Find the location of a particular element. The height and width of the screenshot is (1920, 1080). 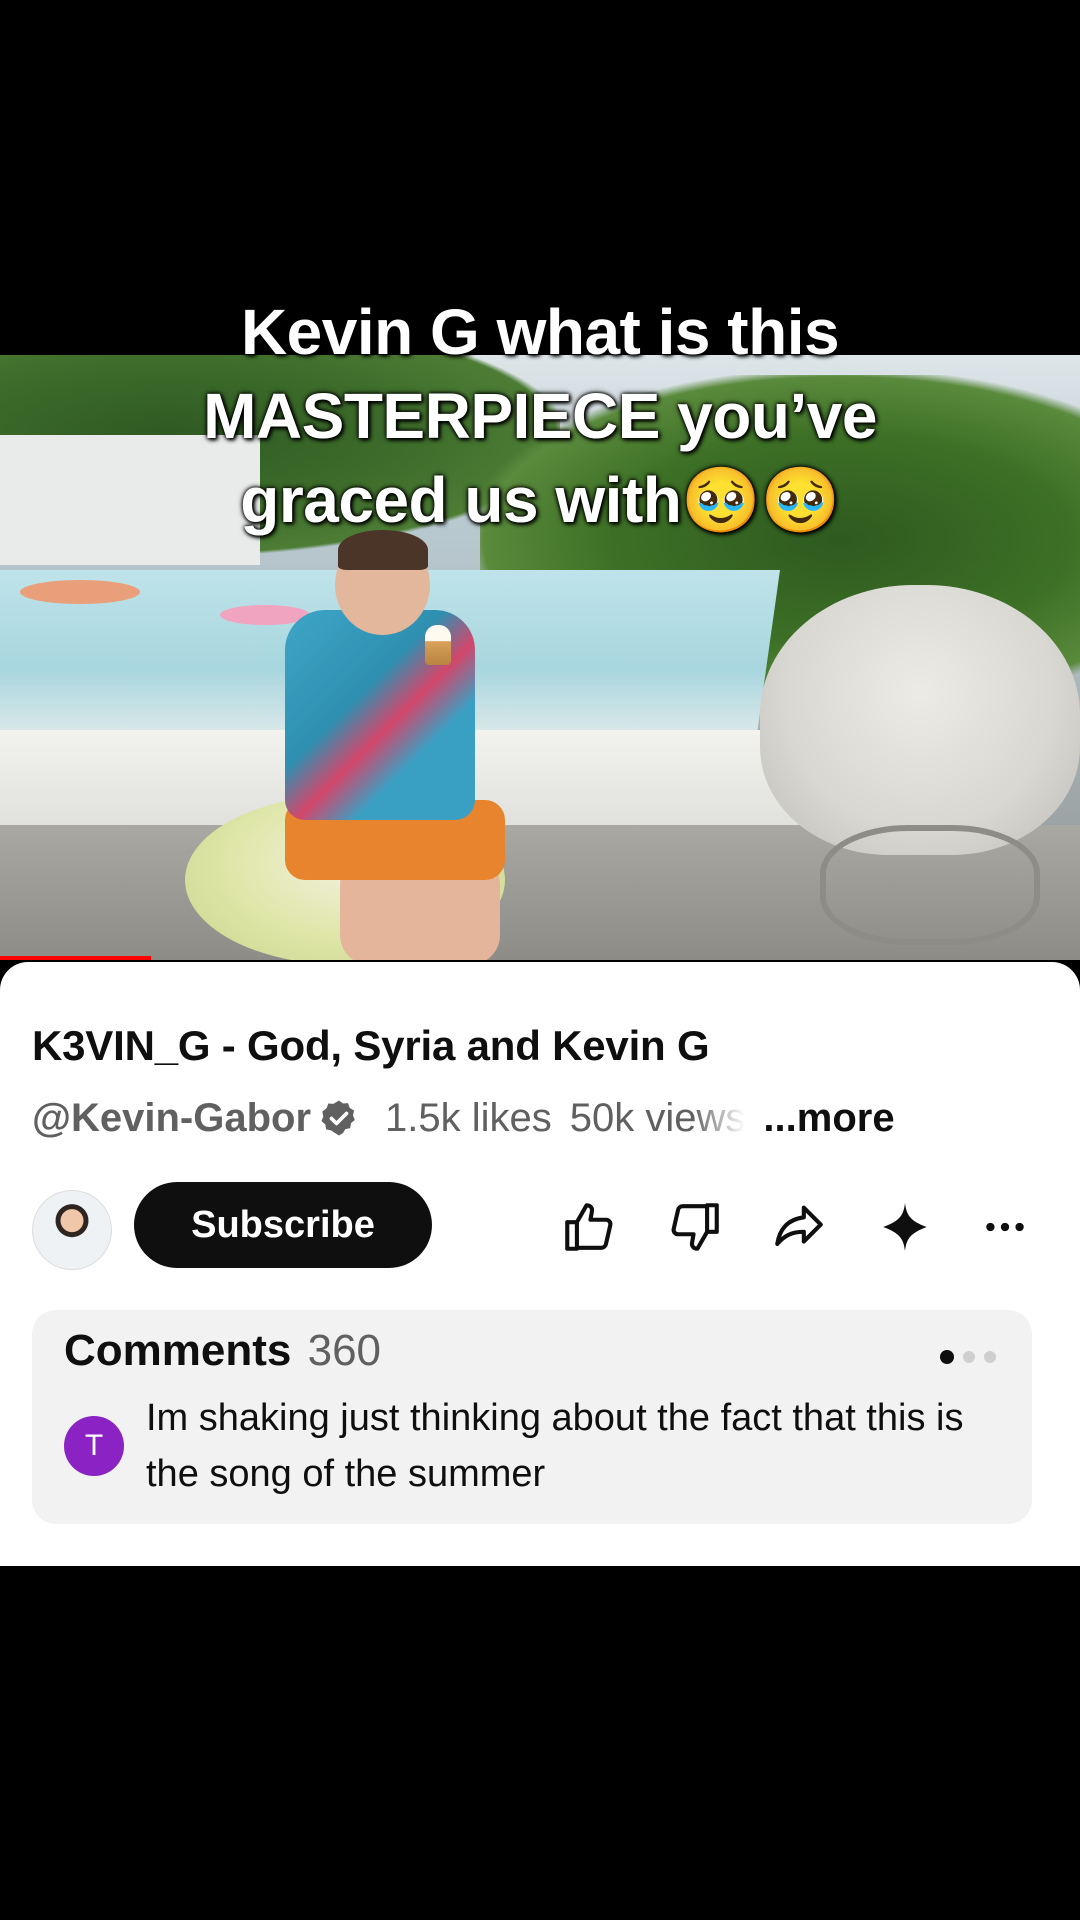

views-count: 50k views is located at coordinates (657, 1117).